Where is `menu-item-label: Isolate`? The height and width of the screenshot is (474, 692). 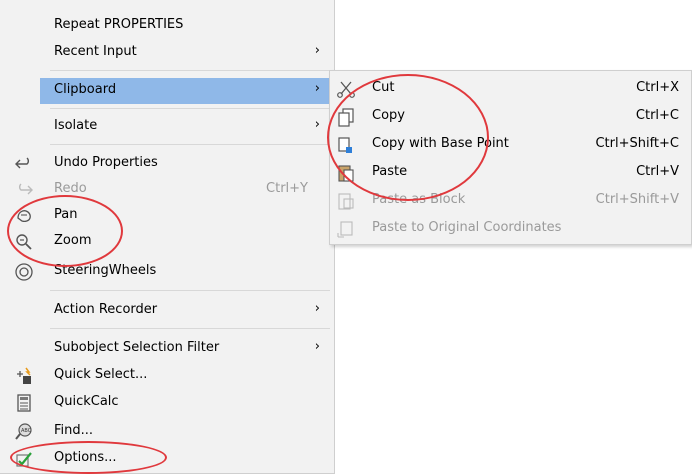 menu-item-label: Isolate is located at coordinates (76, 125).